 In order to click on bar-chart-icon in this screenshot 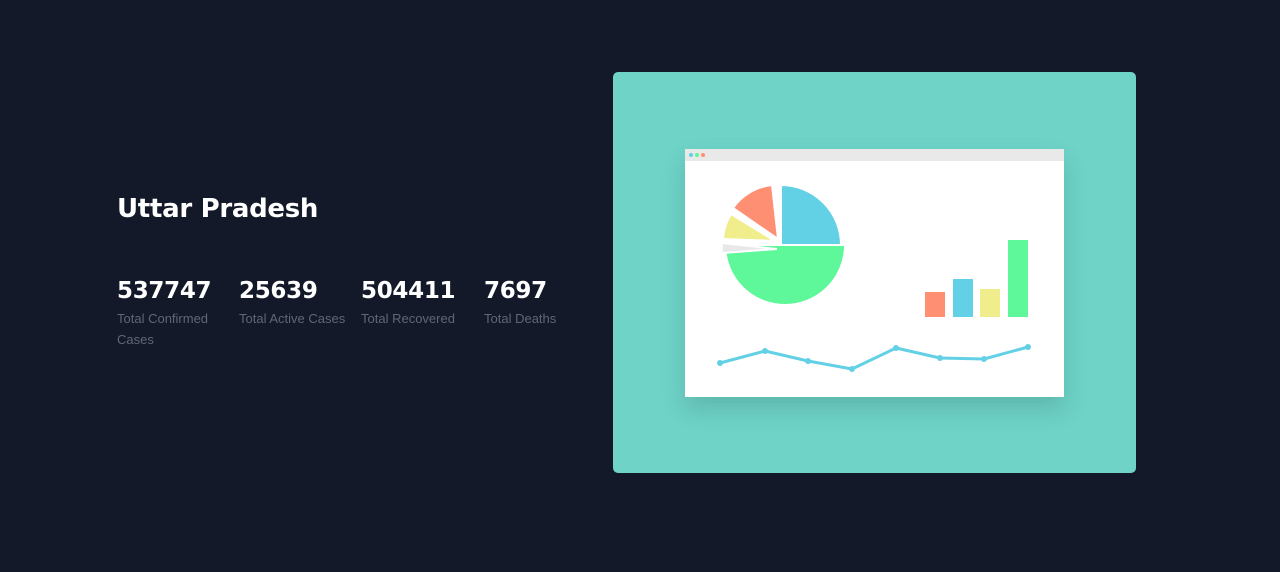, I will do `click(976, 278)`.